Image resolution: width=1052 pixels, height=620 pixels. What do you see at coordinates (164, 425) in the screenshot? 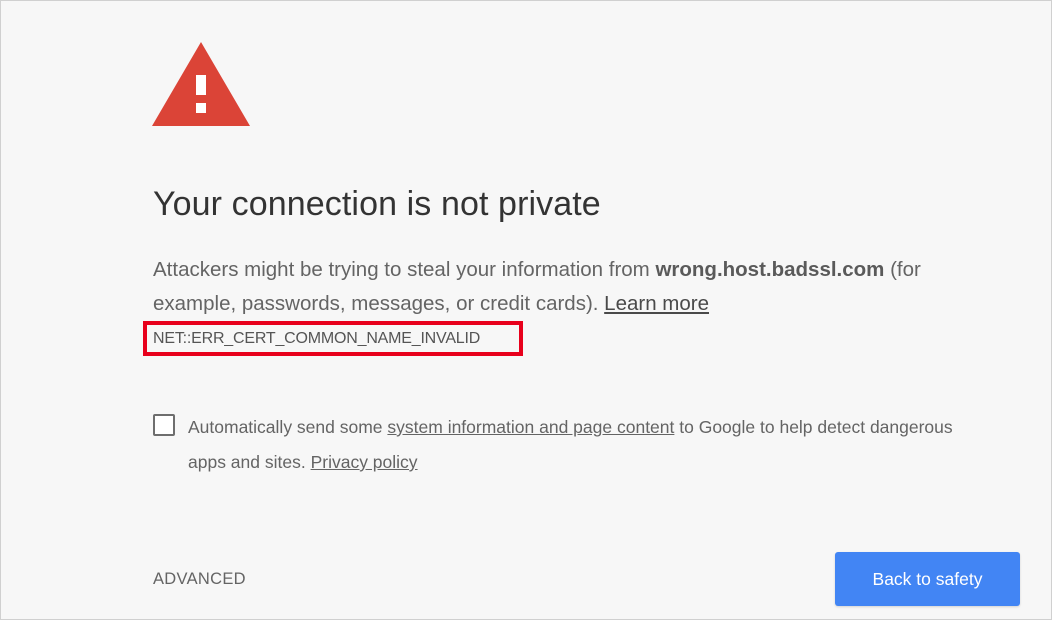
I see `send-info-checkbox` at bounding box center [164, 425].